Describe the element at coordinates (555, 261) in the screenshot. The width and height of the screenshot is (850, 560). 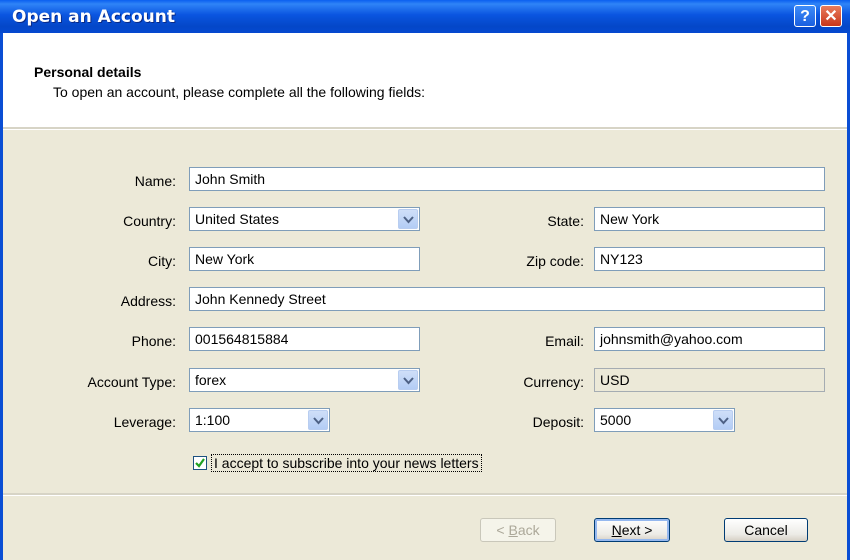
I see `zip-label: Zip code:` at that location.